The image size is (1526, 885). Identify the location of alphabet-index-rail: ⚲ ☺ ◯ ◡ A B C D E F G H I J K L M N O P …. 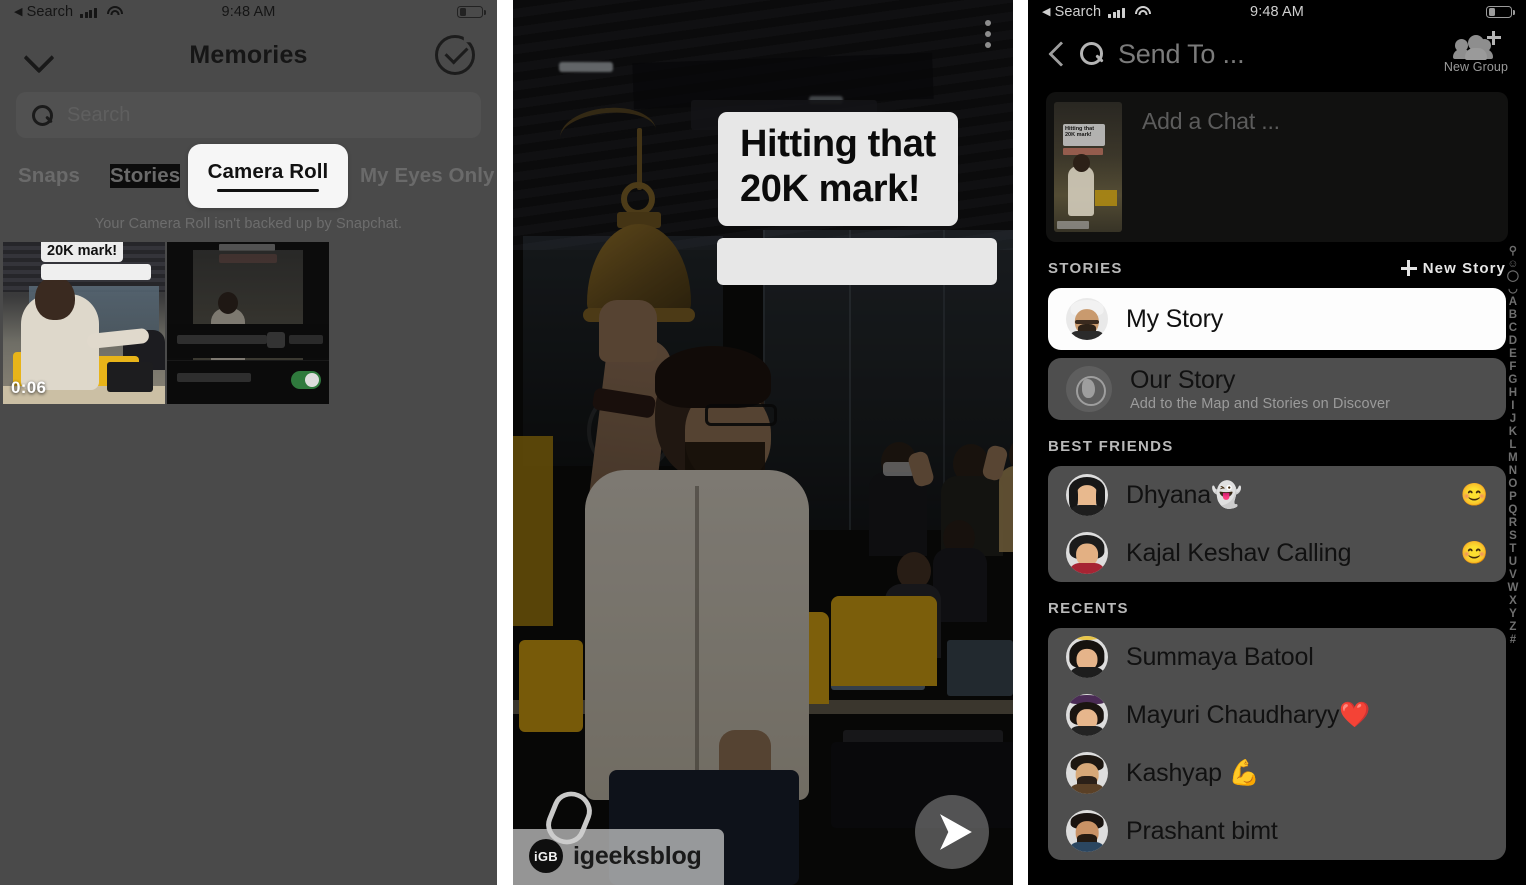
(1513, 560).